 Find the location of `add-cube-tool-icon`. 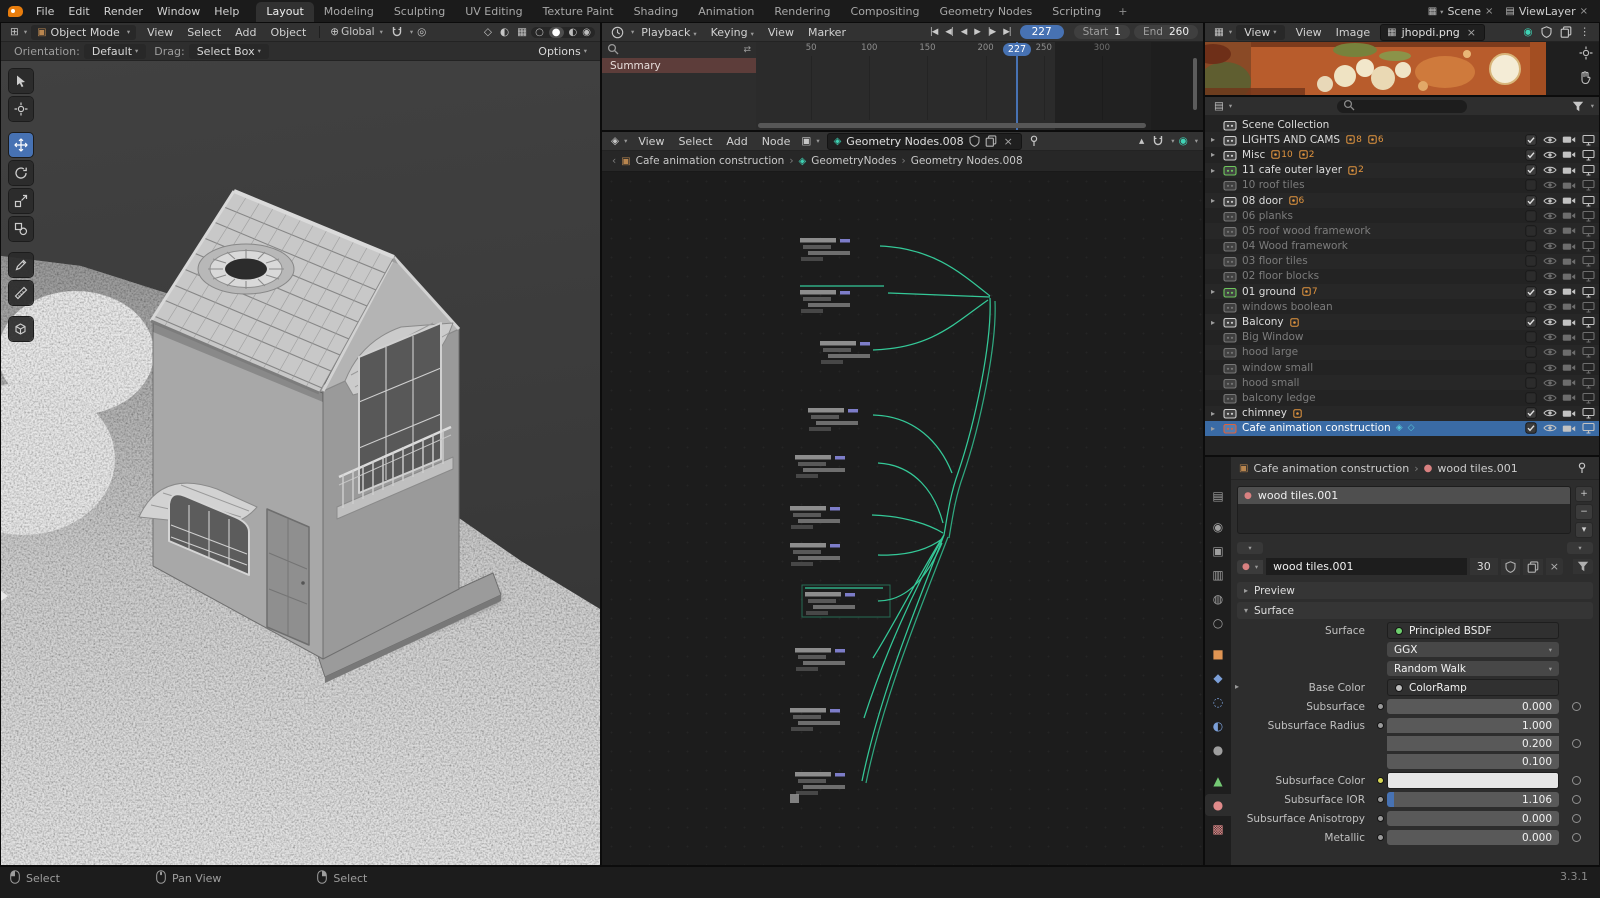

add-cube-tool-icon is located at coordinates (21, 329).